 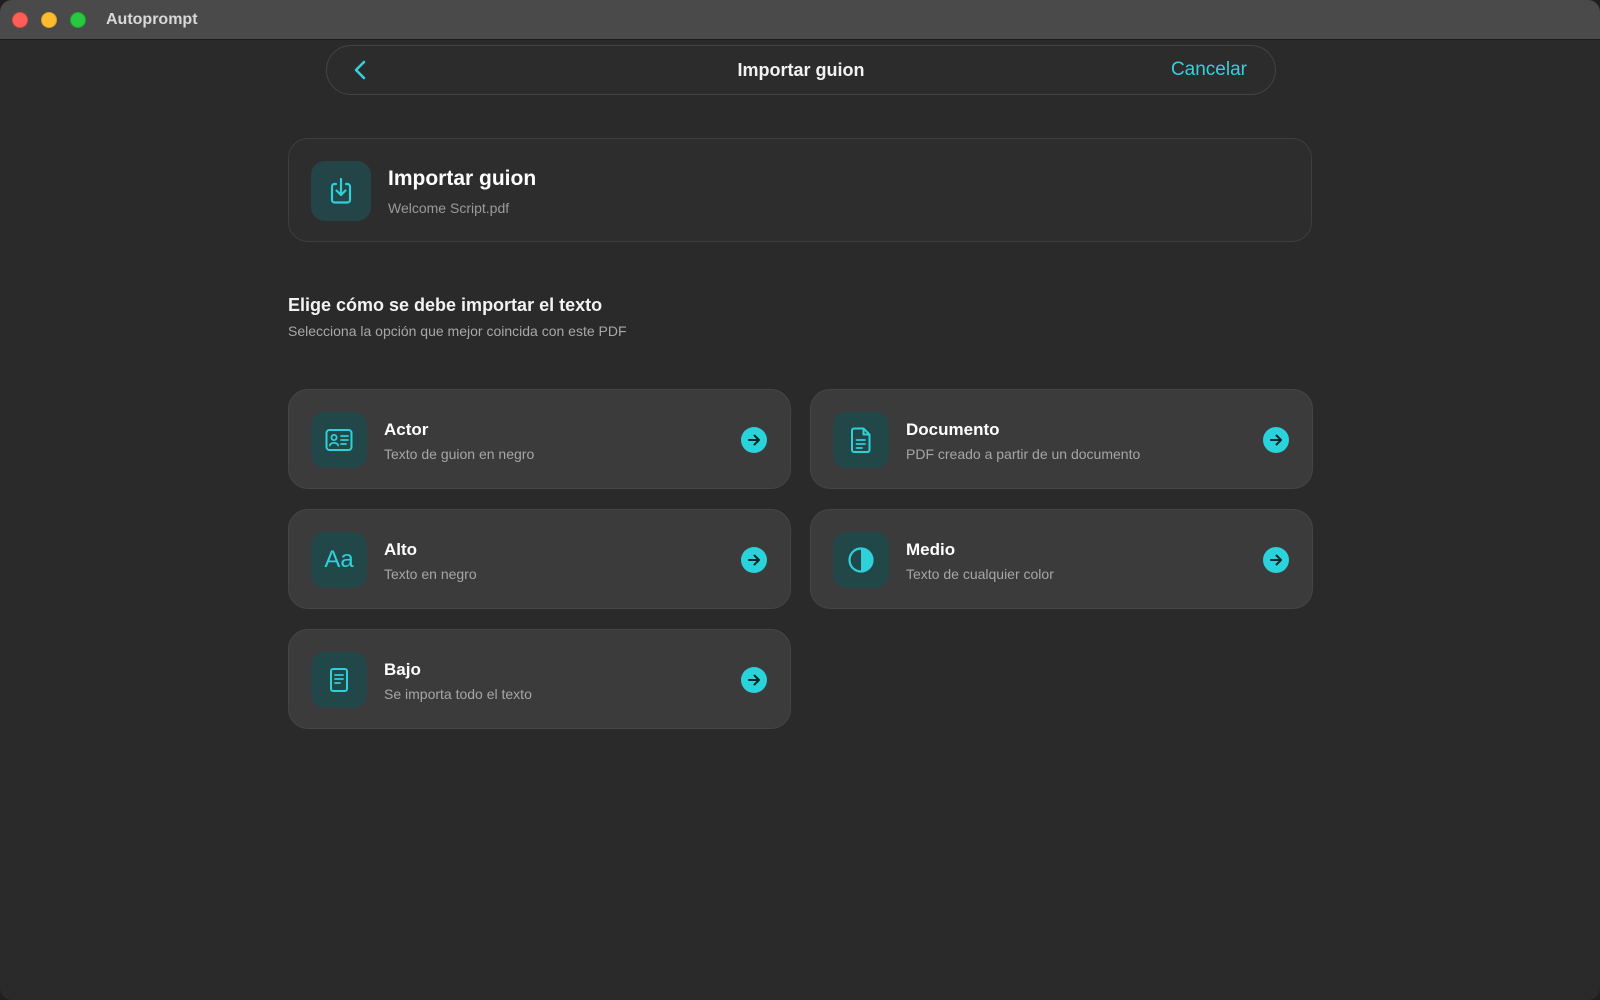 I want to click on section-title: Elige cómo se debe importar el texto, so click(x=445, y=305).